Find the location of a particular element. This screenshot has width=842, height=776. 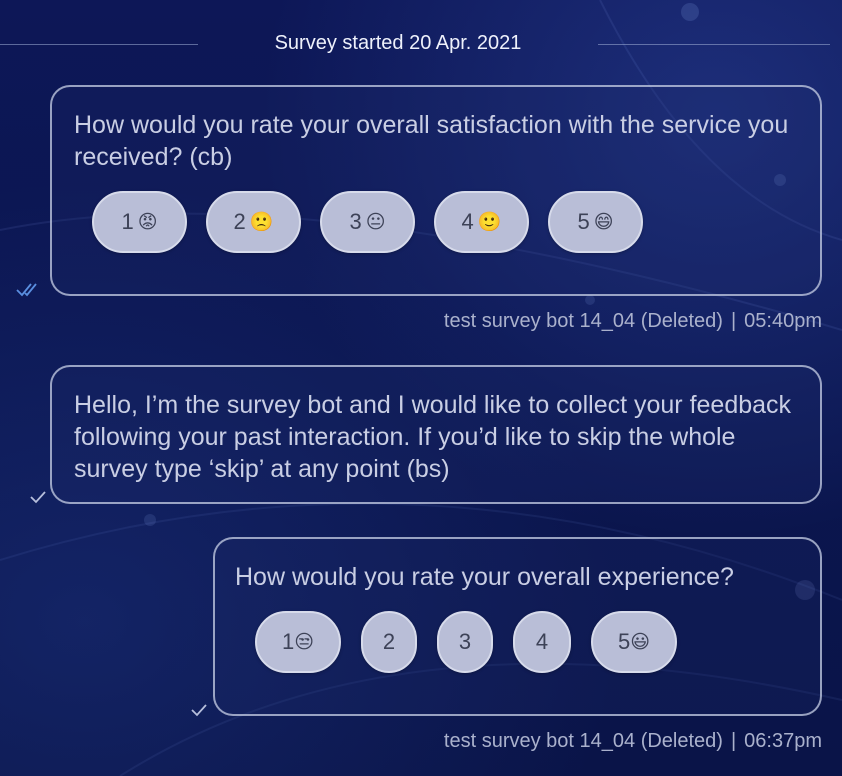

rating-option-1: 1 😒 is located at coordinates (298, 642).